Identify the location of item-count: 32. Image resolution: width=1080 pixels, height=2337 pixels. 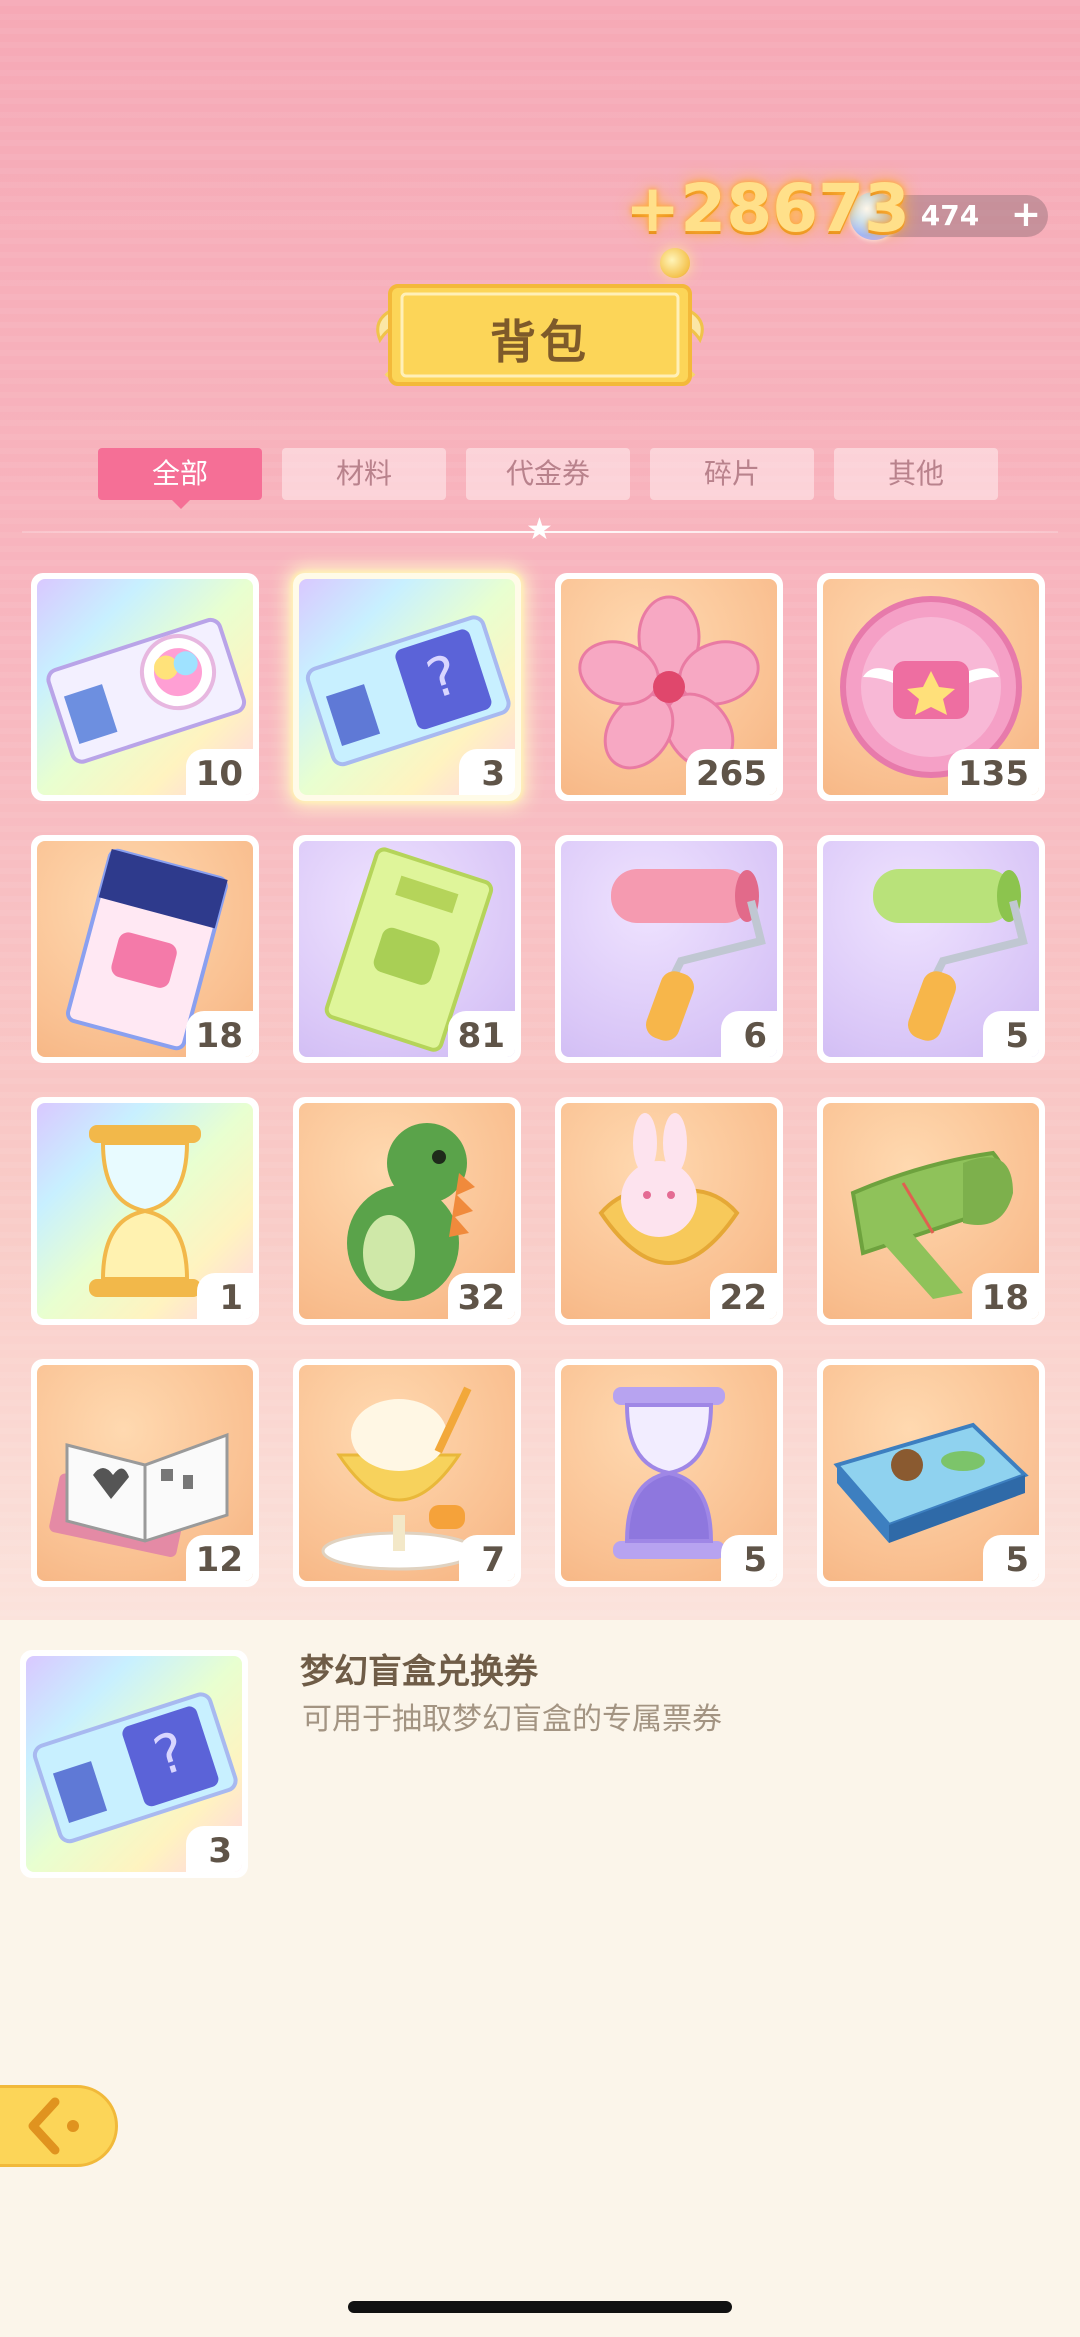
(481, 1296).